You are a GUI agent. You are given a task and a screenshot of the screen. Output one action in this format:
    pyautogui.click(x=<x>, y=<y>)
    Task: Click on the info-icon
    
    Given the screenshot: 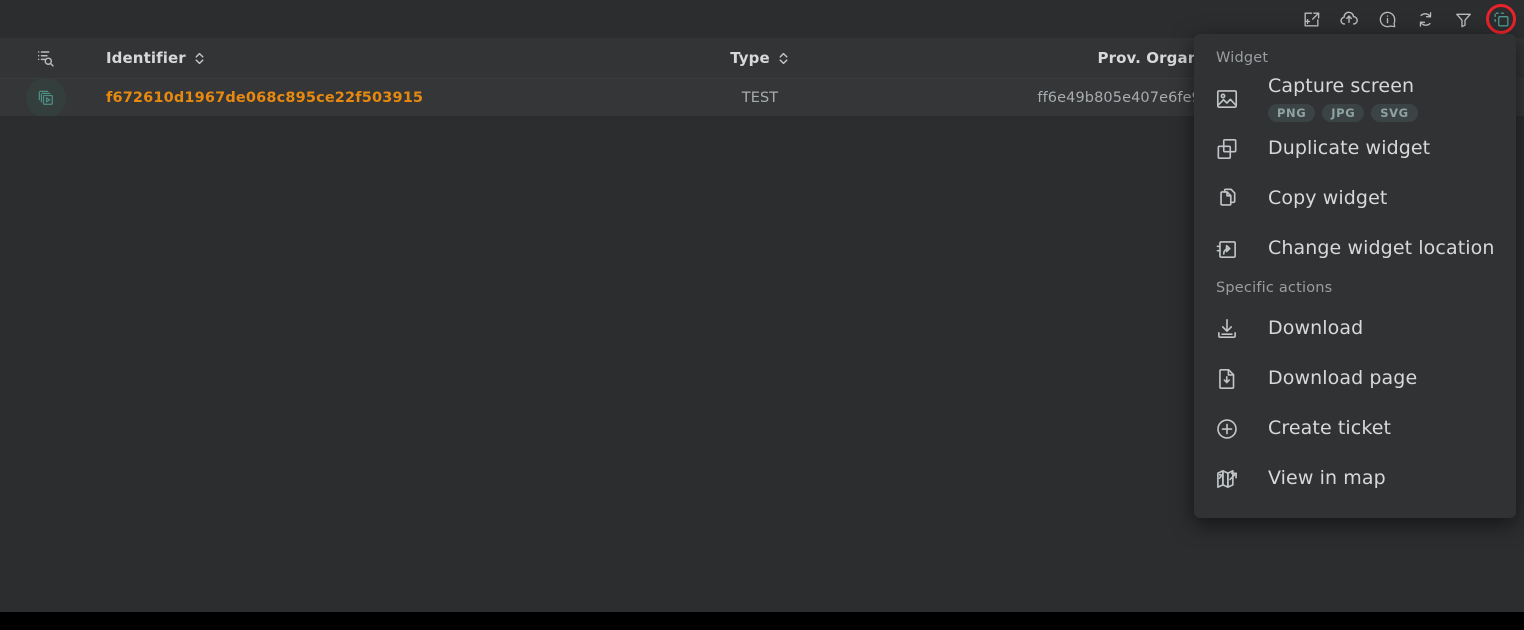 What is the action you would take?
    pyautogui.click(x=1387, y=19)
    